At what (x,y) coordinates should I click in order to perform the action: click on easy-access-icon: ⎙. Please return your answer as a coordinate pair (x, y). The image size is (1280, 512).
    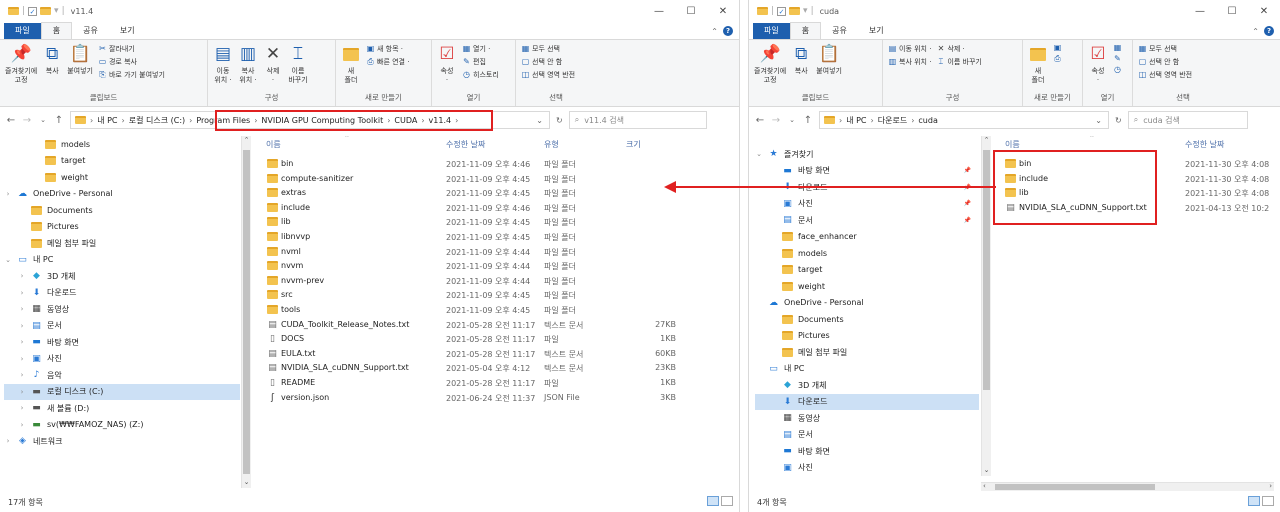
    Looking at the image, I should click on (1057, 59).